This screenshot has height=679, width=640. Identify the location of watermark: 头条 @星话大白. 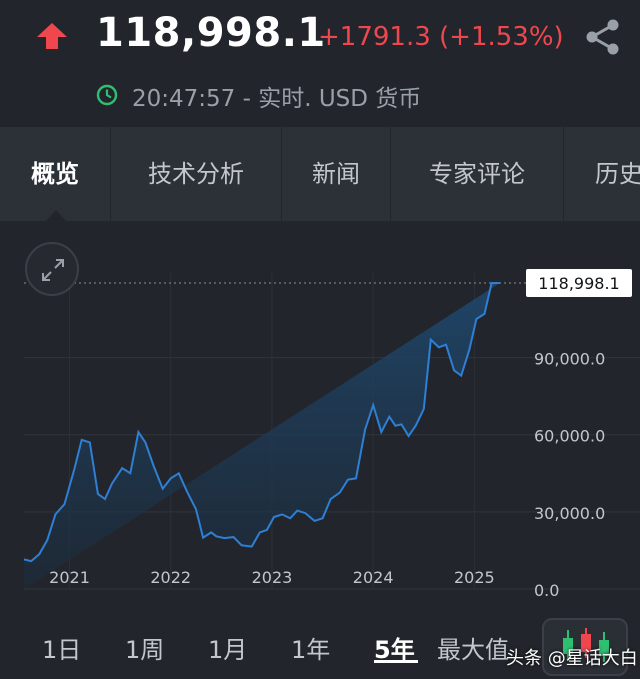
(572, 658).